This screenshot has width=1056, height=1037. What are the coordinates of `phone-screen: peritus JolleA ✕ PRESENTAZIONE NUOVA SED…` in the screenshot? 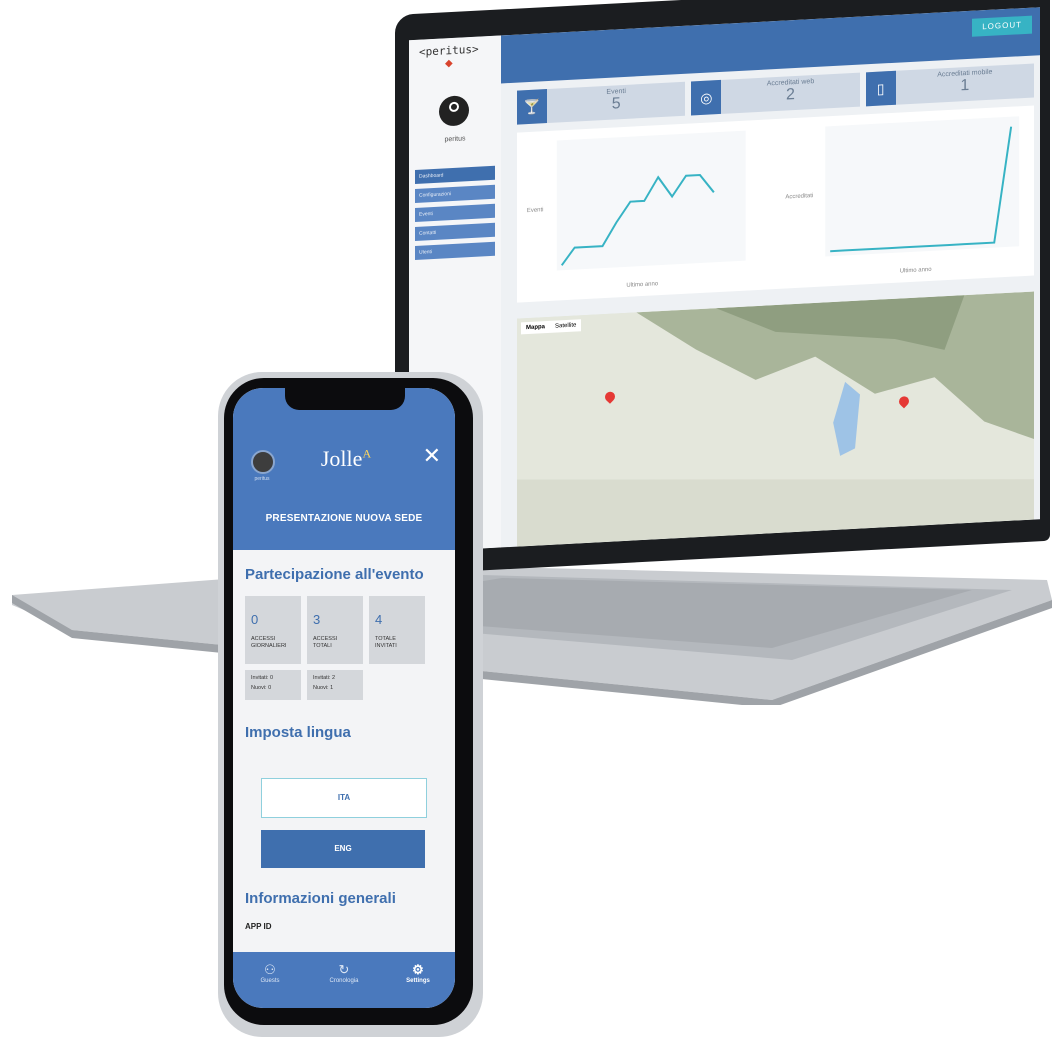 It's located at (344, 698).